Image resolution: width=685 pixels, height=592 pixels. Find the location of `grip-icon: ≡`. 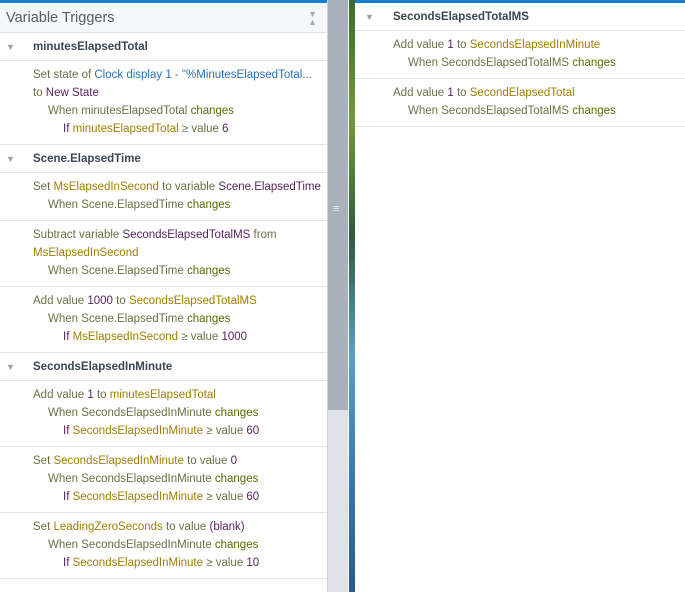

grip-icon: ≡ is located at coordinates (336, 209).